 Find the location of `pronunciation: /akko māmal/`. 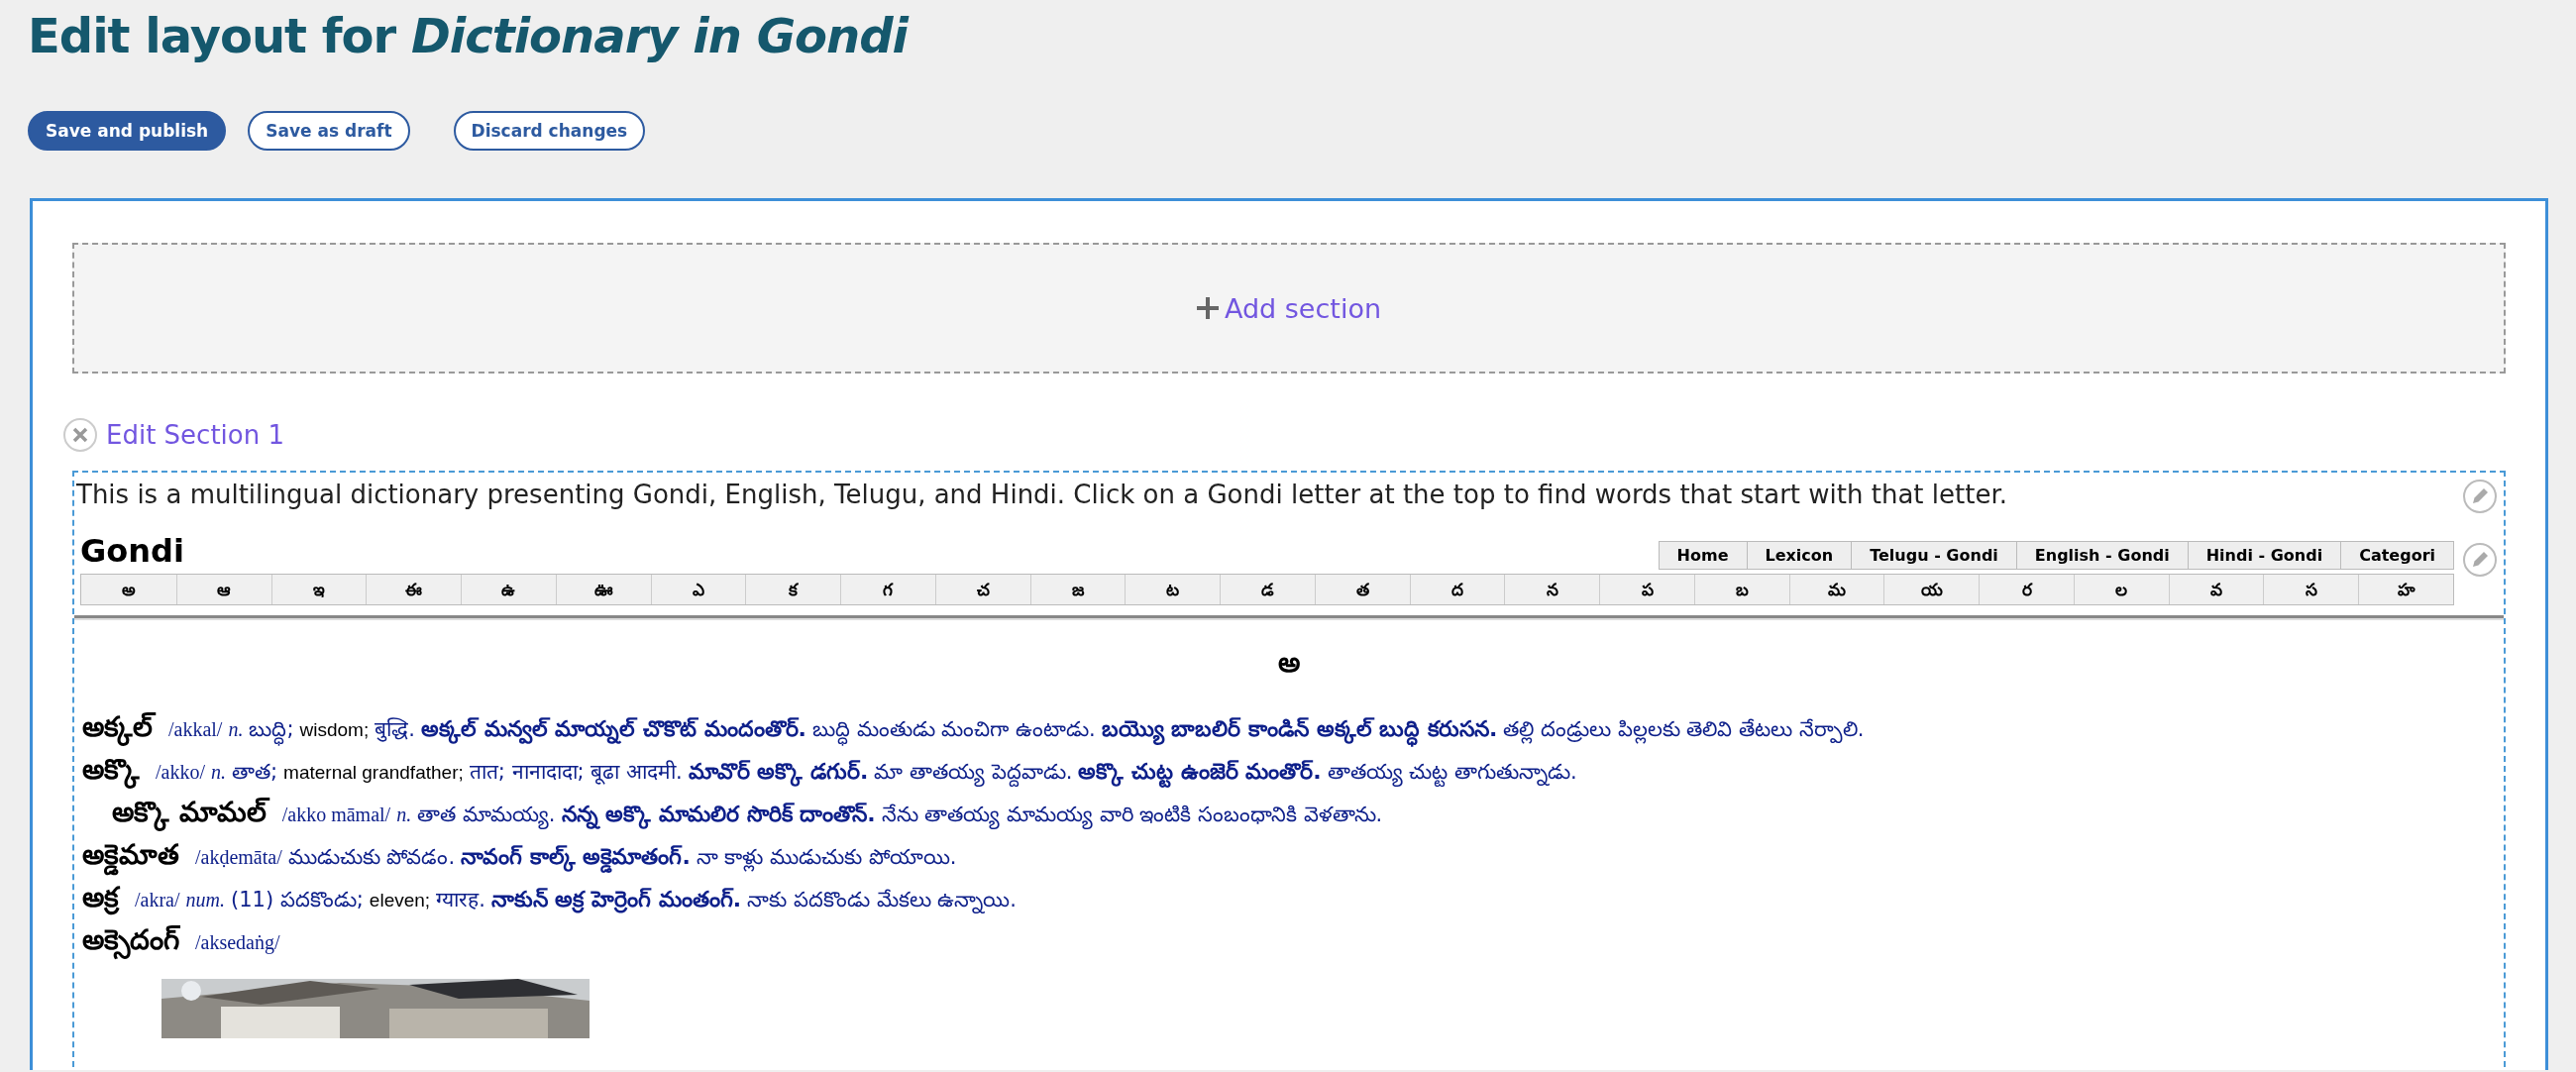

pronunciation: /akko māmal/ is located at coordinates (336, 815).